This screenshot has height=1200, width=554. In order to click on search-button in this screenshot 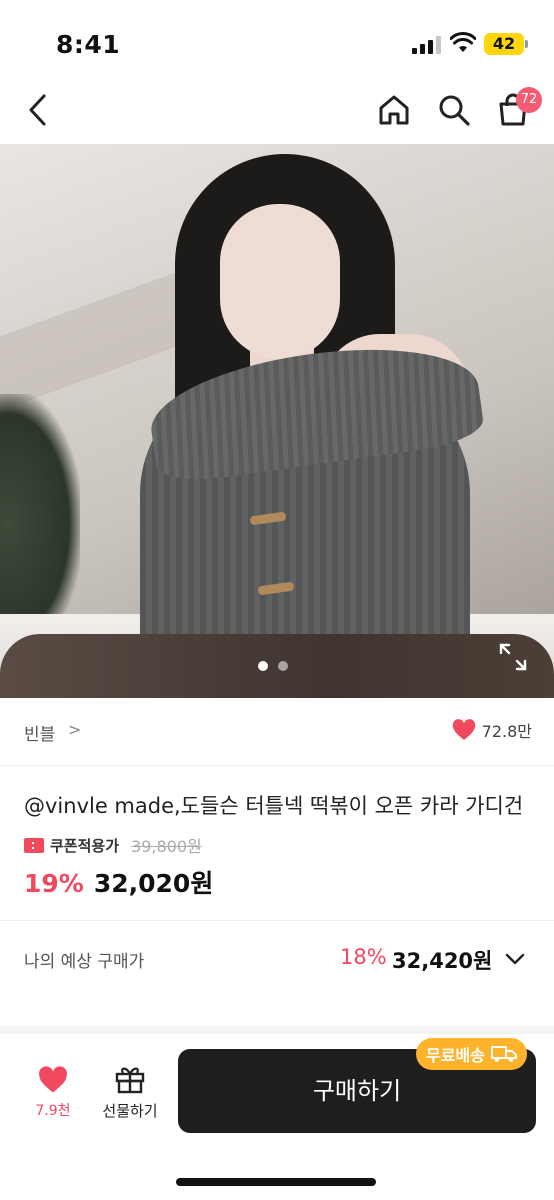, I will do `click(454, 110)`.